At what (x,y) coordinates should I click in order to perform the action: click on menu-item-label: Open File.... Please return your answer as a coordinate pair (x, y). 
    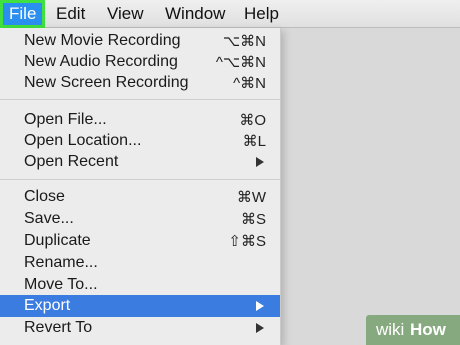
    Looking at the image, I should click on (65, 119).